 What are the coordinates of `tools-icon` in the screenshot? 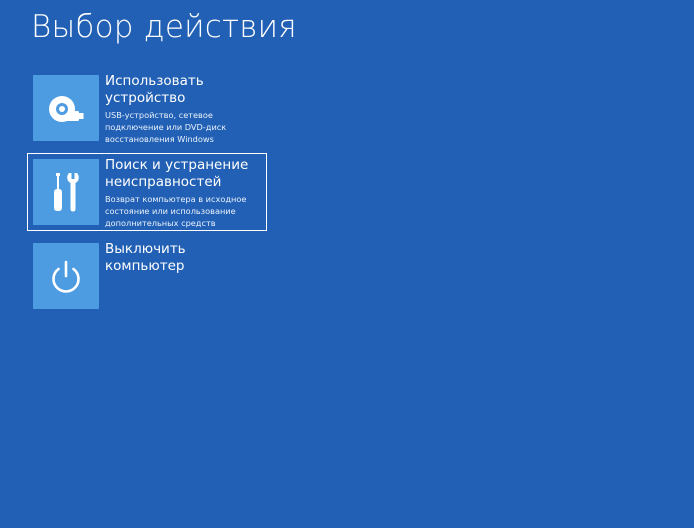 It's located at (66, 192).